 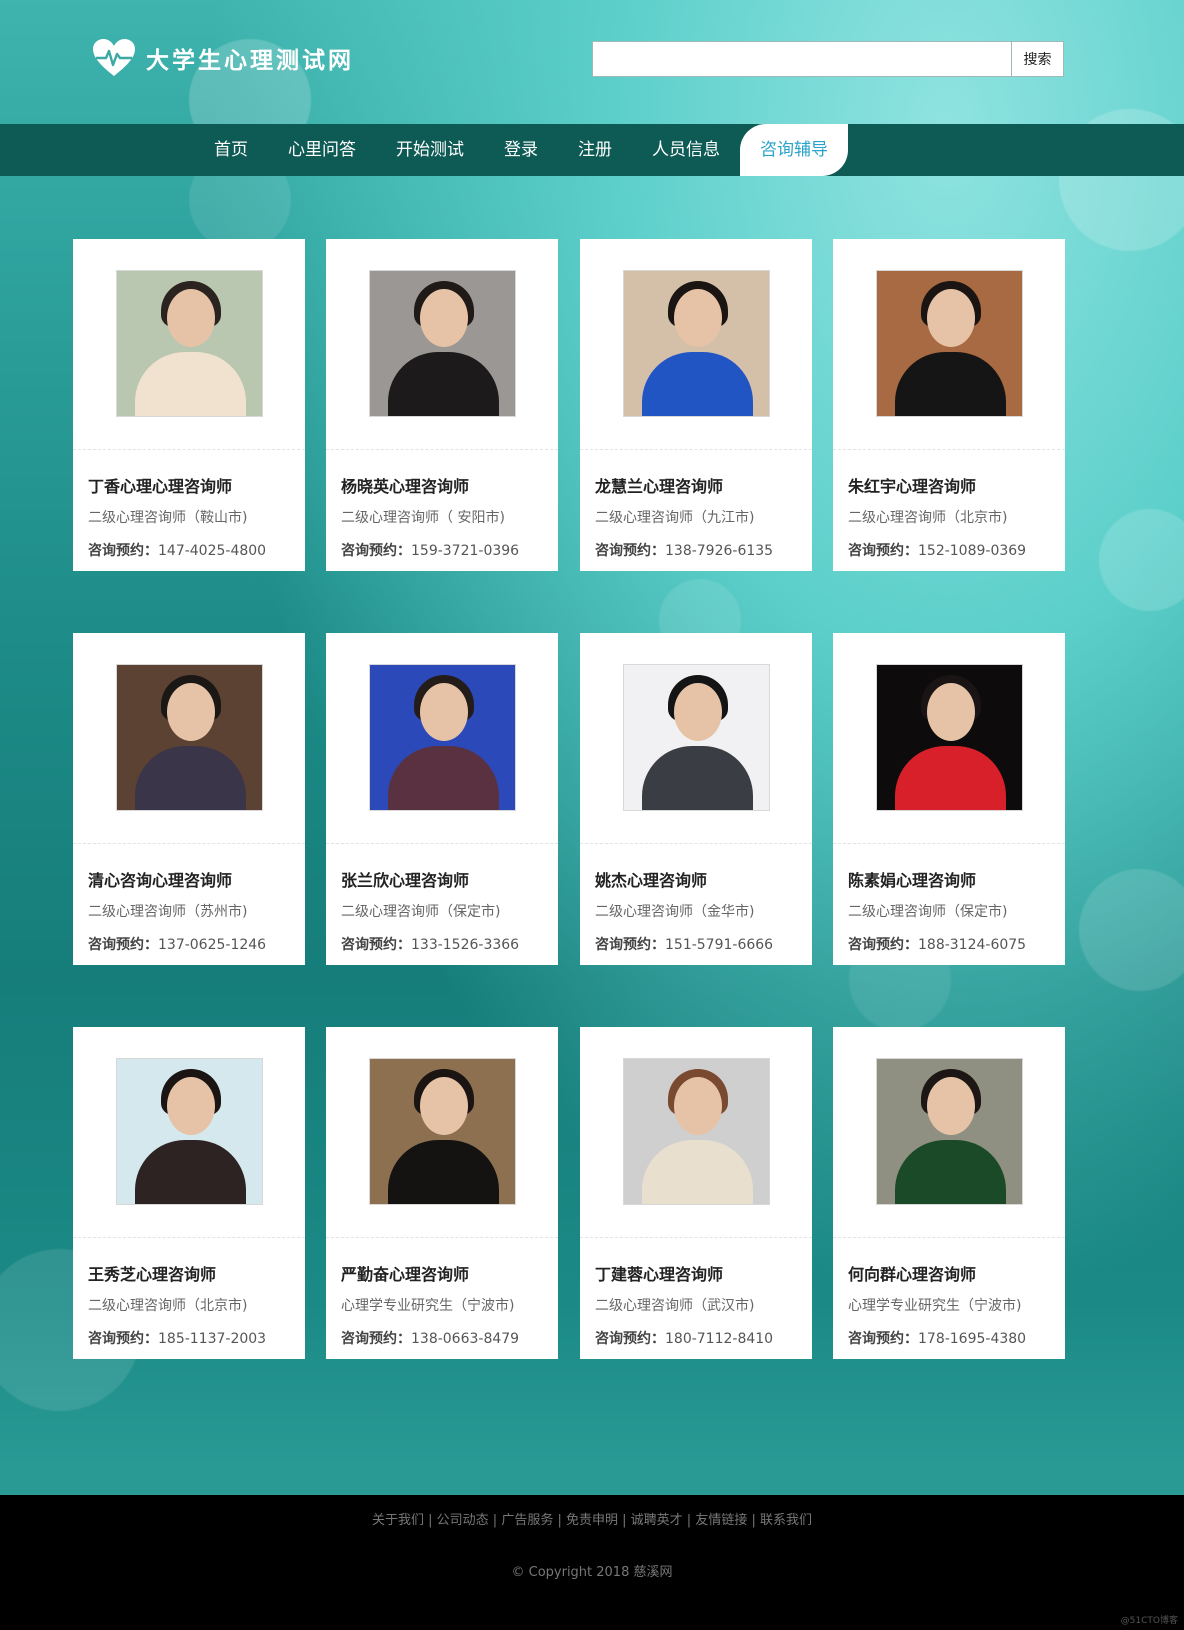 I want to click on counselor-card: 朱红宇心理咨询师二级心理咨询师（北京市) 咨询预约：152-1089-0369, so click(x=949, y=405).